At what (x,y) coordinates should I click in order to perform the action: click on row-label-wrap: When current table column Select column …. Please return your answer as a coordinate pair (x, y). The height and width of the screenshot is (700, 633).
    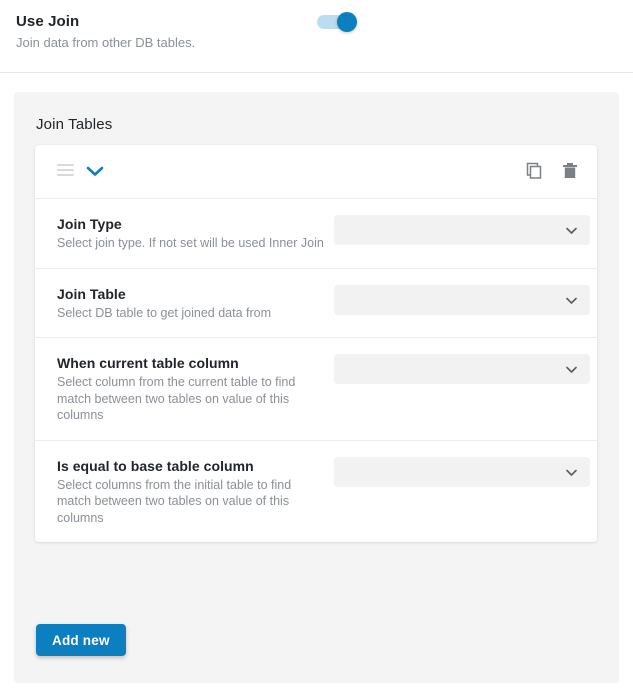
    Looking at the image, I should click on (191, 389).